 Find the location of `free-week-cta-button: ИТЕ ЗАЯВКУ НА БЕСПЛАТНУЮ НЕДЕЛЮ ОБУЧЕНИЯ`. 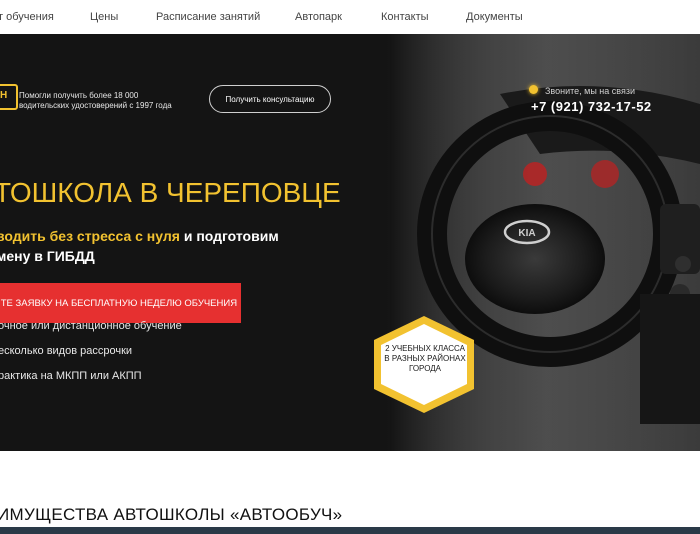

free-week-cta-button: ИТЕ ЗАЯВКУ НА БЕСПЛАТНУЮ НЕДЕЛЮ ОБУЧЕНИЯ is located at coordinates (120, 303).